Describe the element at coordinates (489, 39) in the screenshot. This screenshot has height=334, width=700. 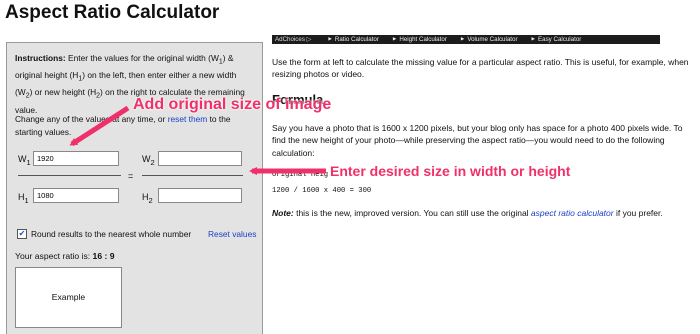
I see `nav-volume-calculator: Volume Calculator` at that location.